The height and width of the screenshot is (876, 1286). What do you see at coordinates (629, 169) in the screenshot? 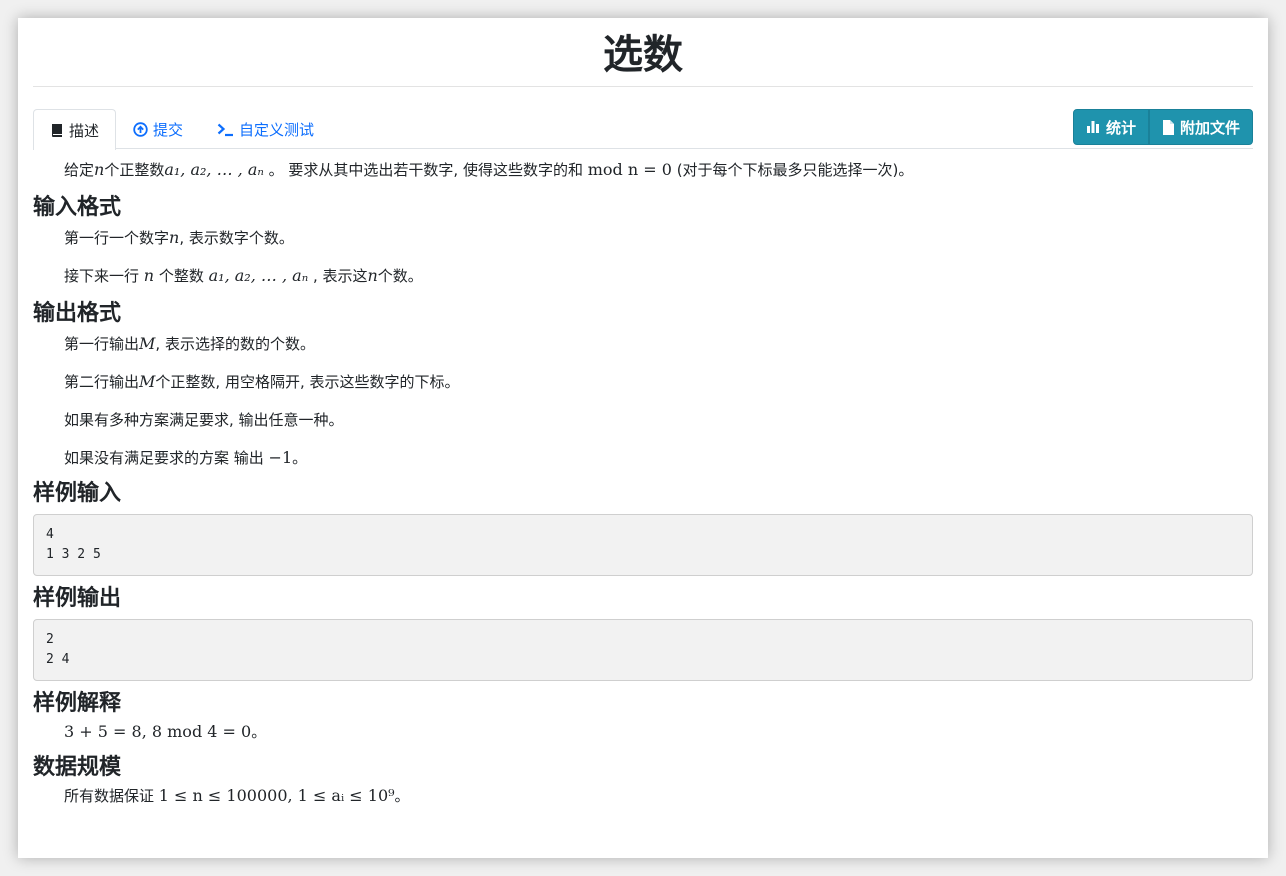
I see `math-formula: mod n = 0` at bounding box center [629, 169].